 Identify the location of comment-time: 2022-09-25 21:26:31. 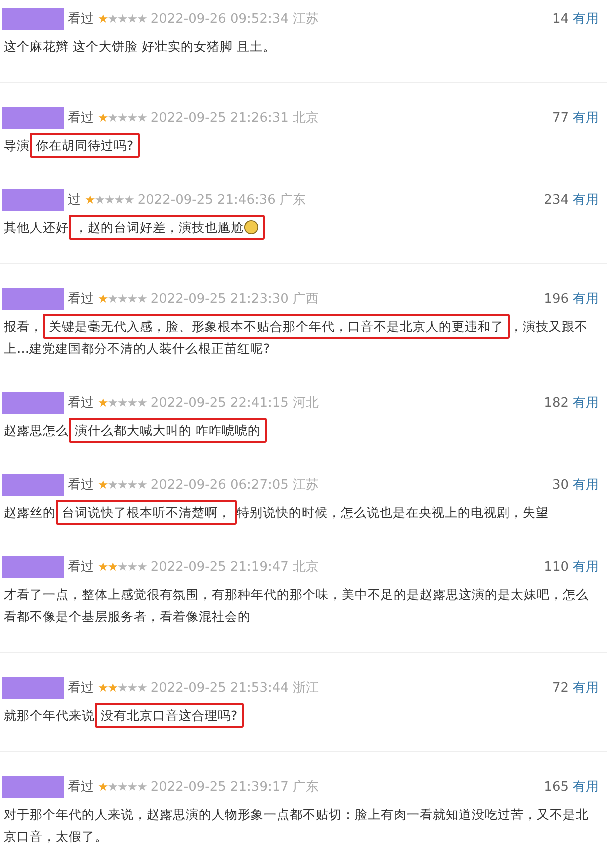
(219, 118).